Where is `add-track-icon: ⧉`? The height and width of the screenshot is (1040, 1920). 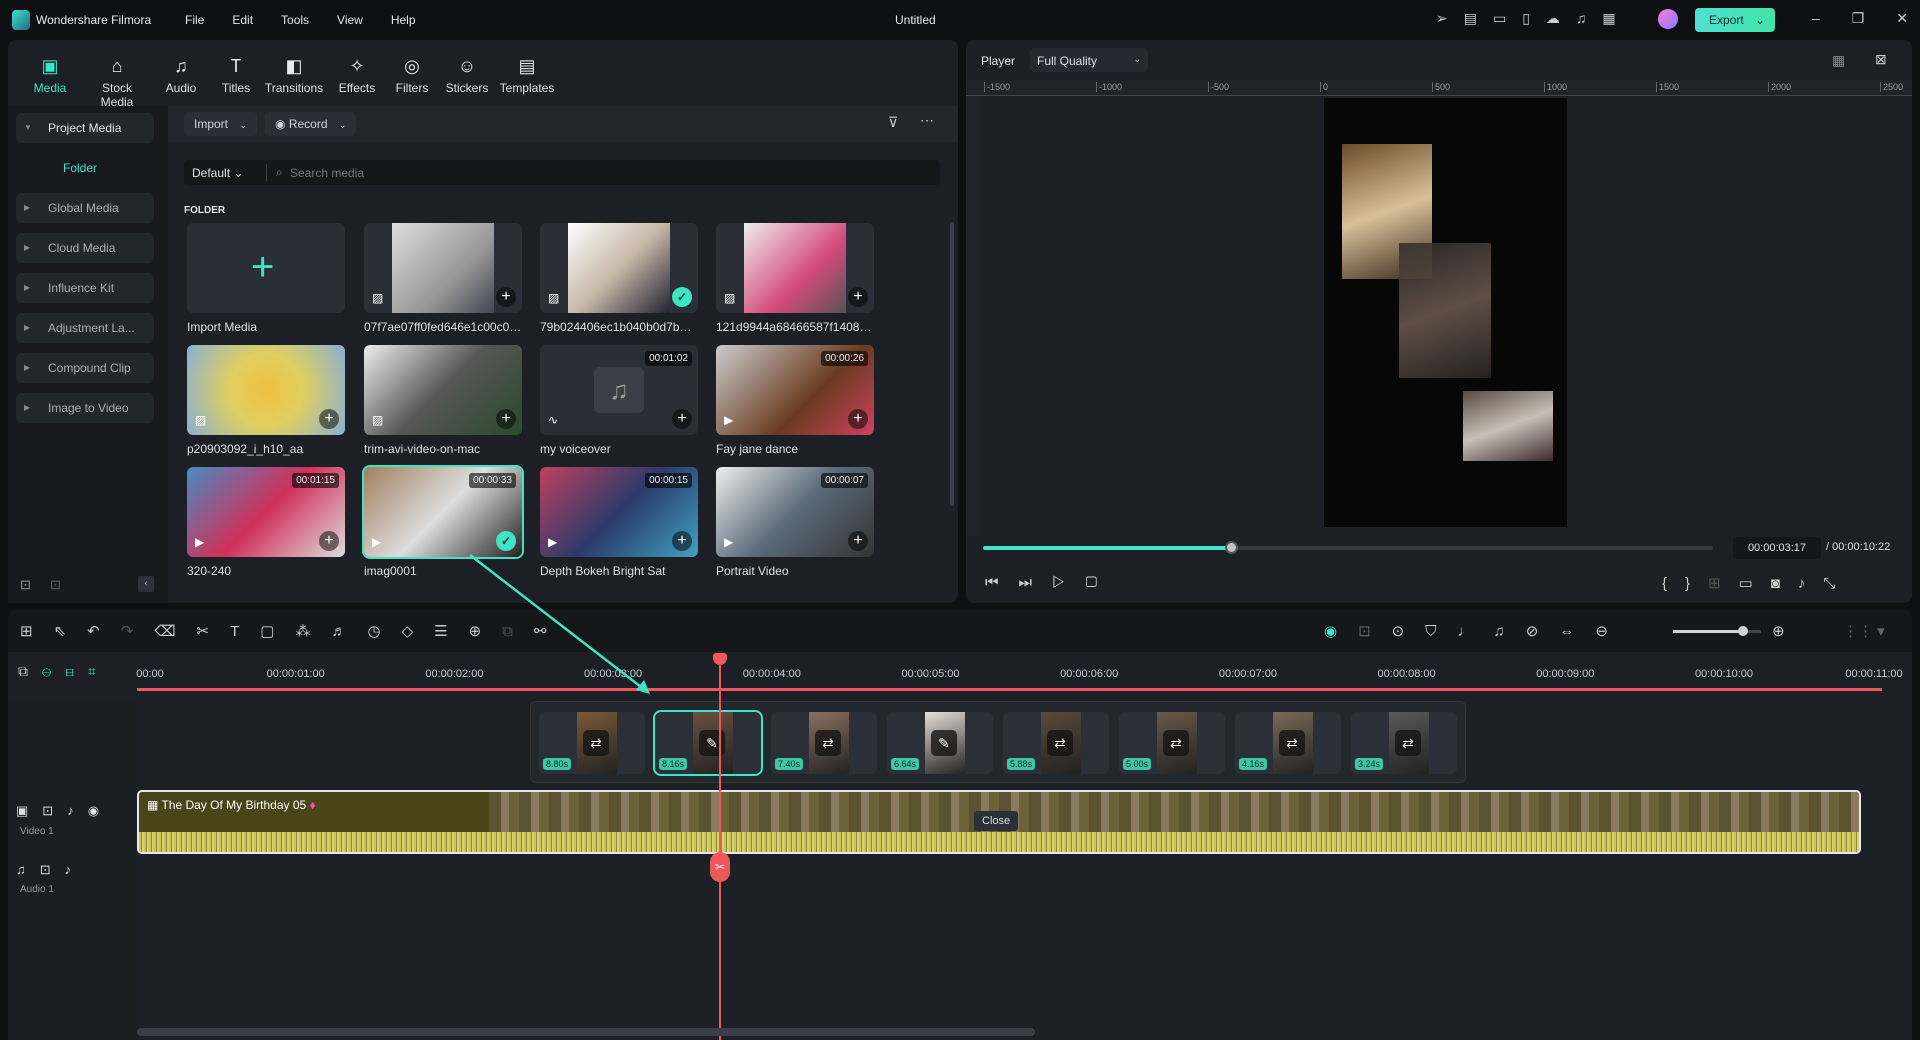 add-track-icon: ⧉ is located at coordinates (30, 671).